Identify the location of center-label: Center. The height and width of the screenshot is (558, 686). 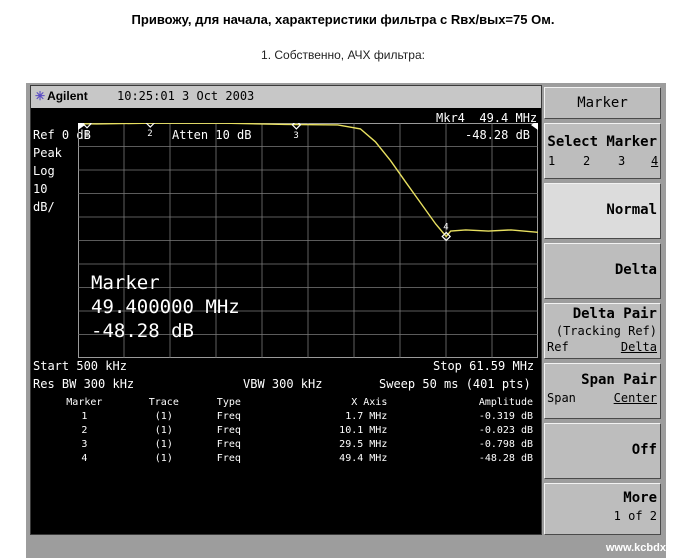
(635, 398).